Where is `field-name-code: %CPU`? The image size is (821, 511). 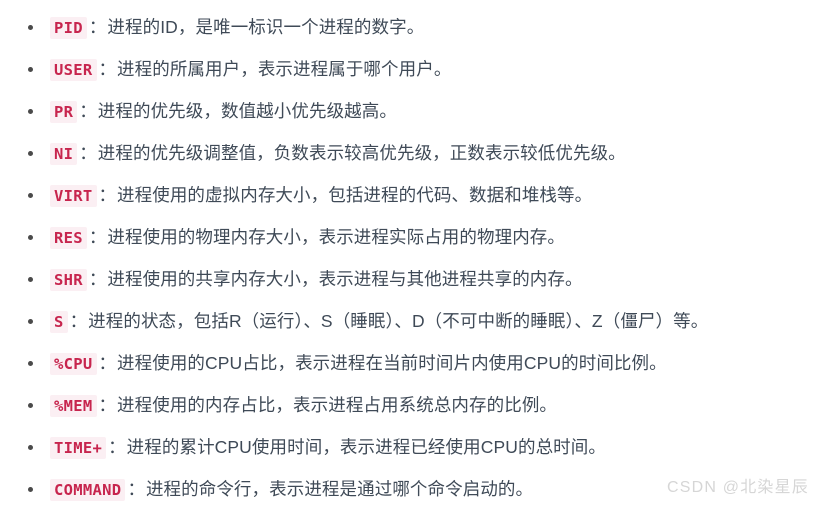 field-name-code: %CPU is located at coordinates (73, 364).